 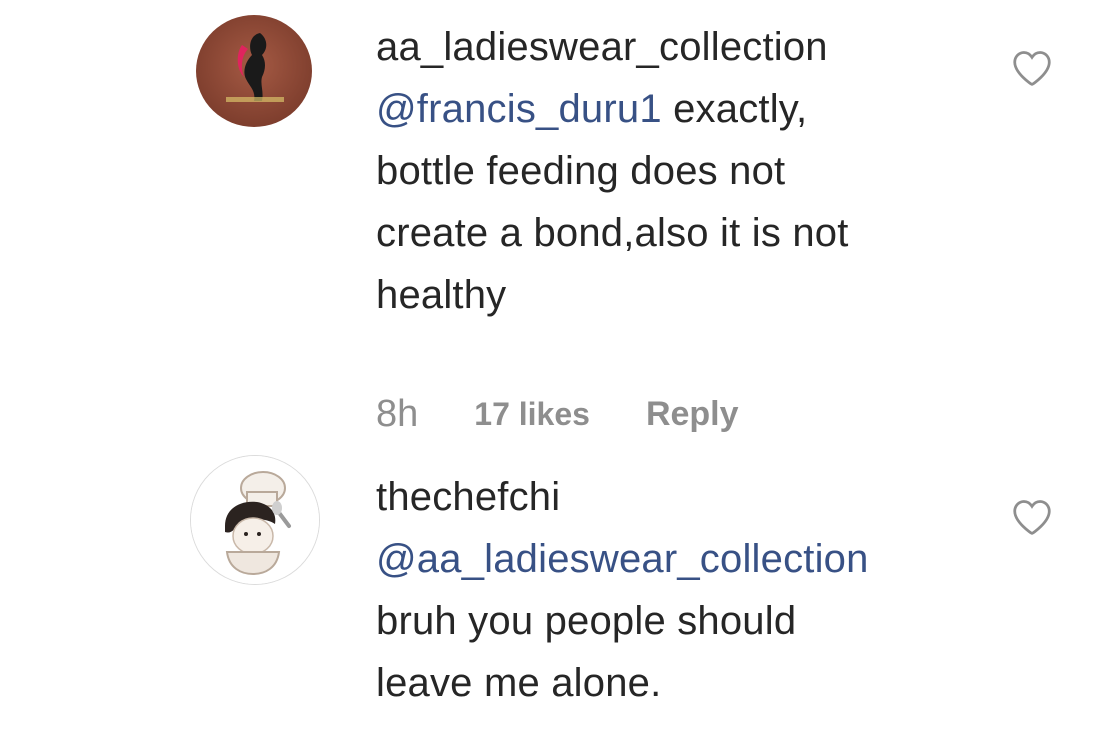 I want to click on comment-line: healthy, so click(x=441, y=295).